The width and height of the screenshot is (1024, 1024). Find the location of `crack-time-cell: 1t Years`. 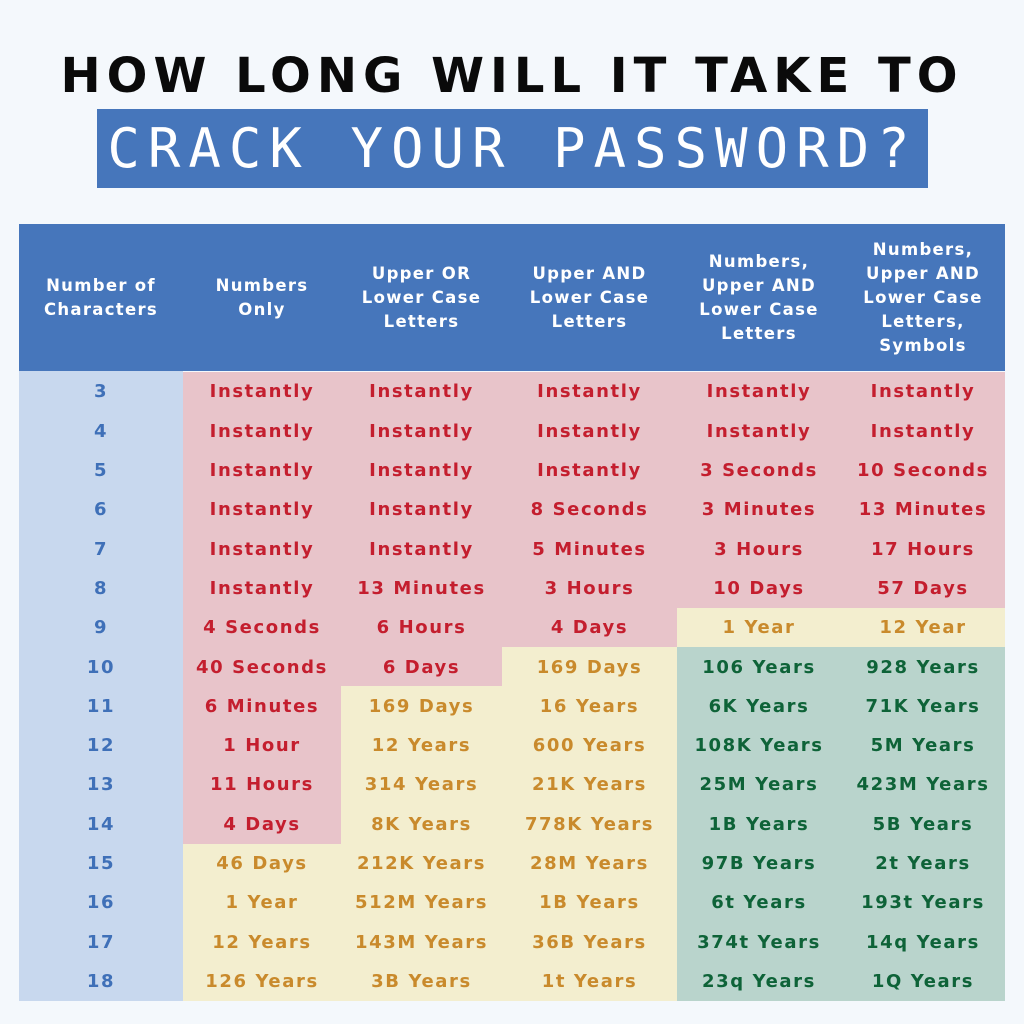

crack-time-cell: 1t Years is located at coordinates (589, 981).